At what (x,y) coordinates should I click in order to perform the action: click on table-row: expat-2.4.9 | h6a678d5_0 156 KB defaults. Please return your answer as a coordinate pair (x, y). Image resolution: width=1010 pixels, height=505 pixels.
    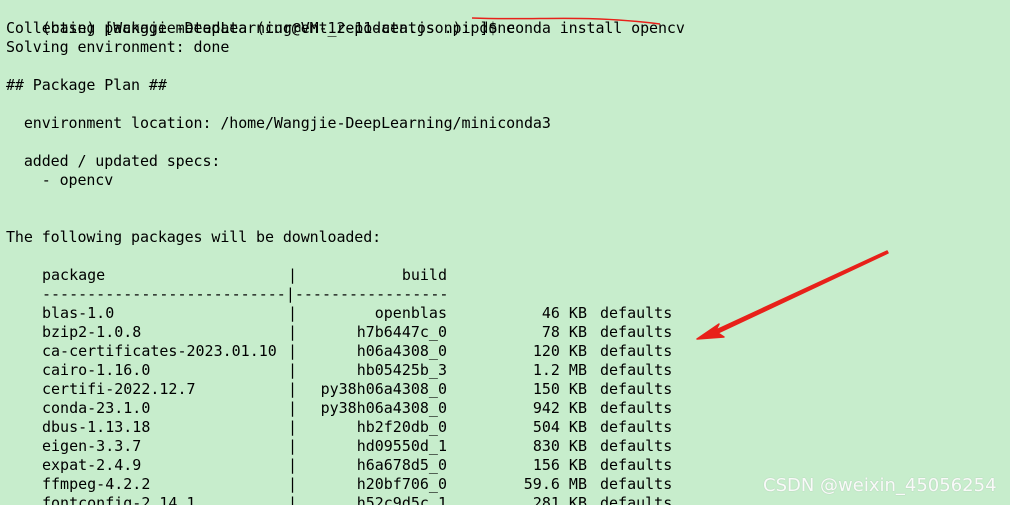
    Looking at the image, I should click on (506, 465).